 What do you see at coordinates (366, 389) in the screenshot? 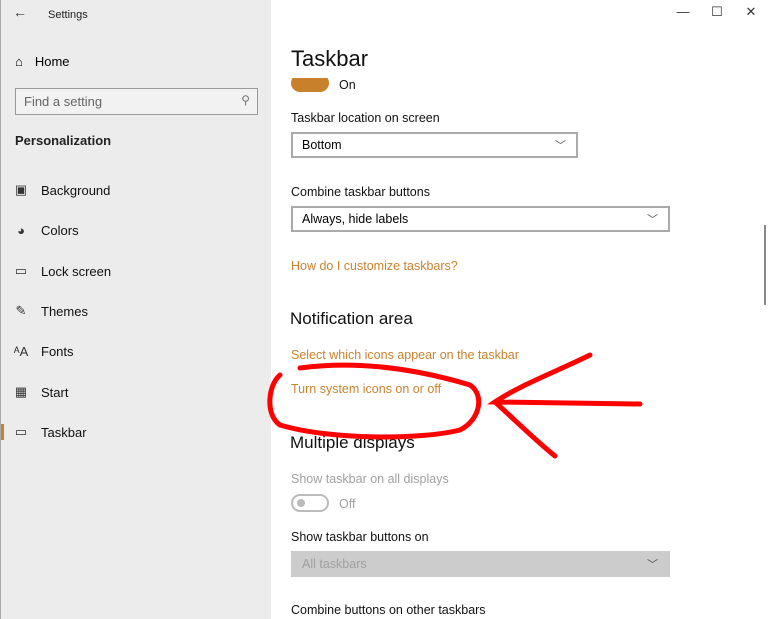
I see `system-icons-link: Turn system icons on or off` at bounding box center [366, 389].